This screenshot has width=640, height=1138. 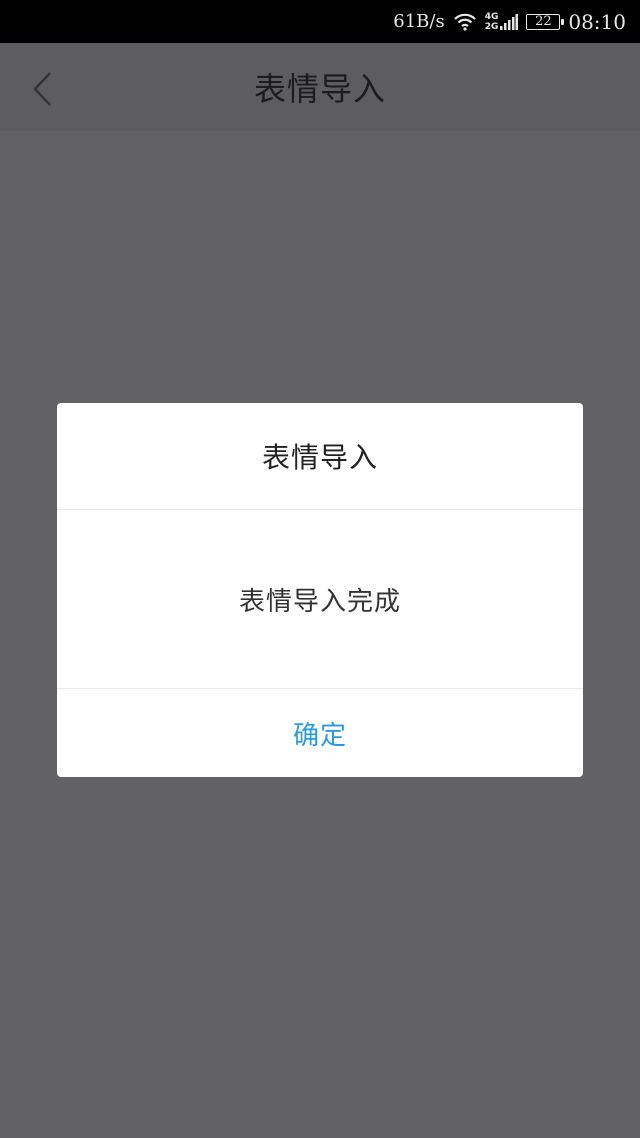 What do you see at coordinates (465, 22) in the screenshot?
I see `wifi-icon` at bounding box center [465, 22].